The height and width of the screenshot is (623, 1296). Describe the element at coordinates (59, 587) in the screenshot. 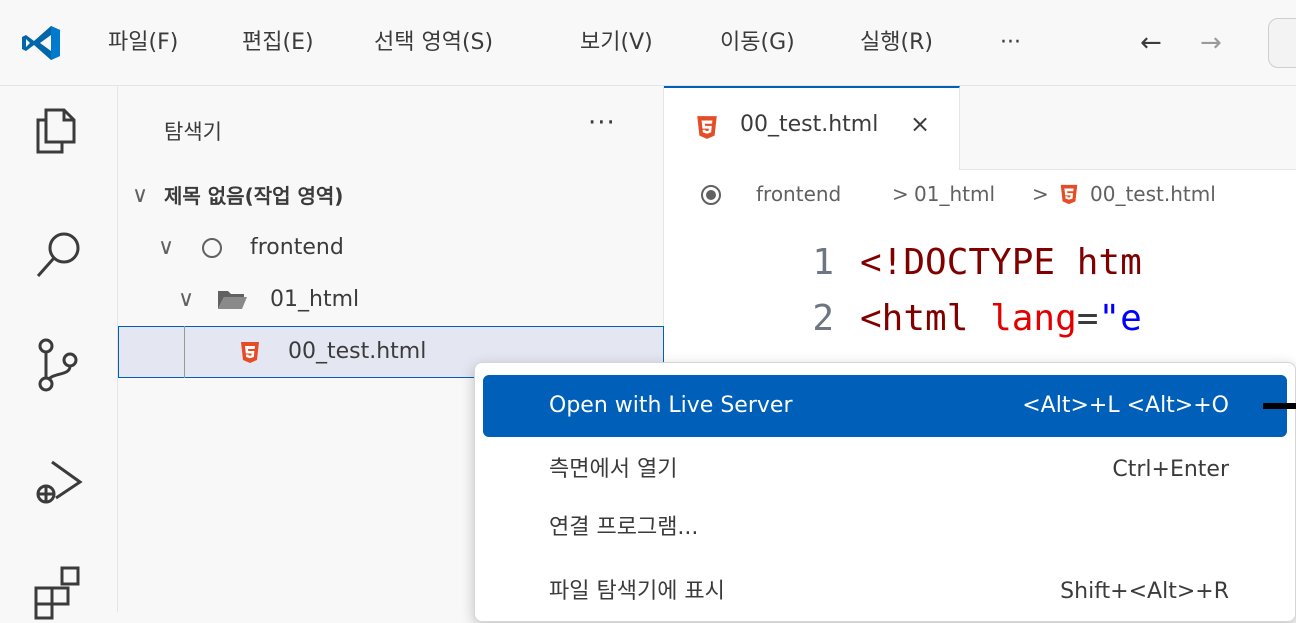

I see `extensions-icon` at that location.